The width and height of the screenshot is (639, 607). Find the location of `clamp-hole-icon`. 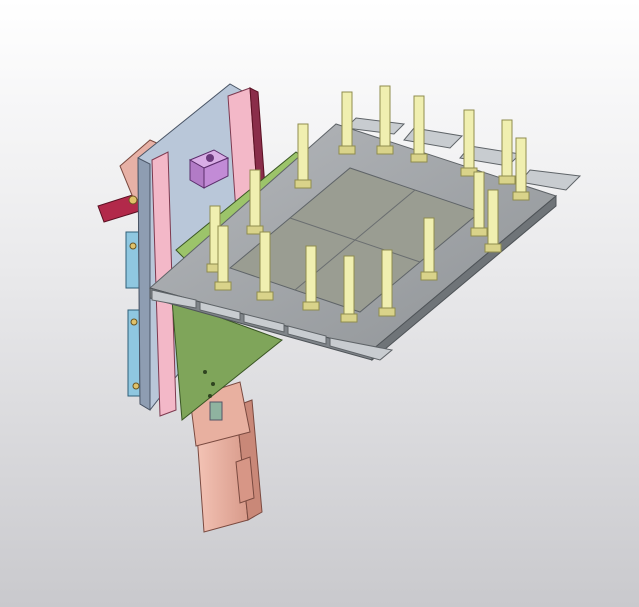

clamp-hole-icon is located at coordinates (210, 158).